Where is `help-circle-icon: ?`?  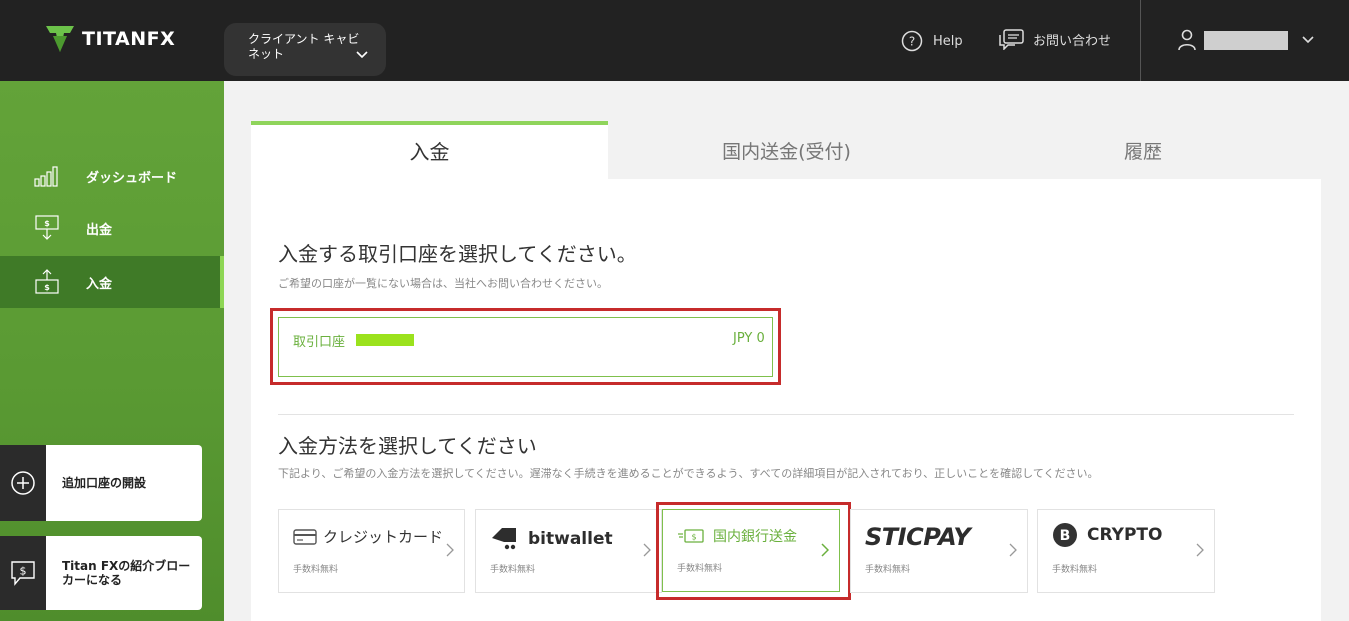
help-circle-icon: ? is located at coordinates (912, 41).